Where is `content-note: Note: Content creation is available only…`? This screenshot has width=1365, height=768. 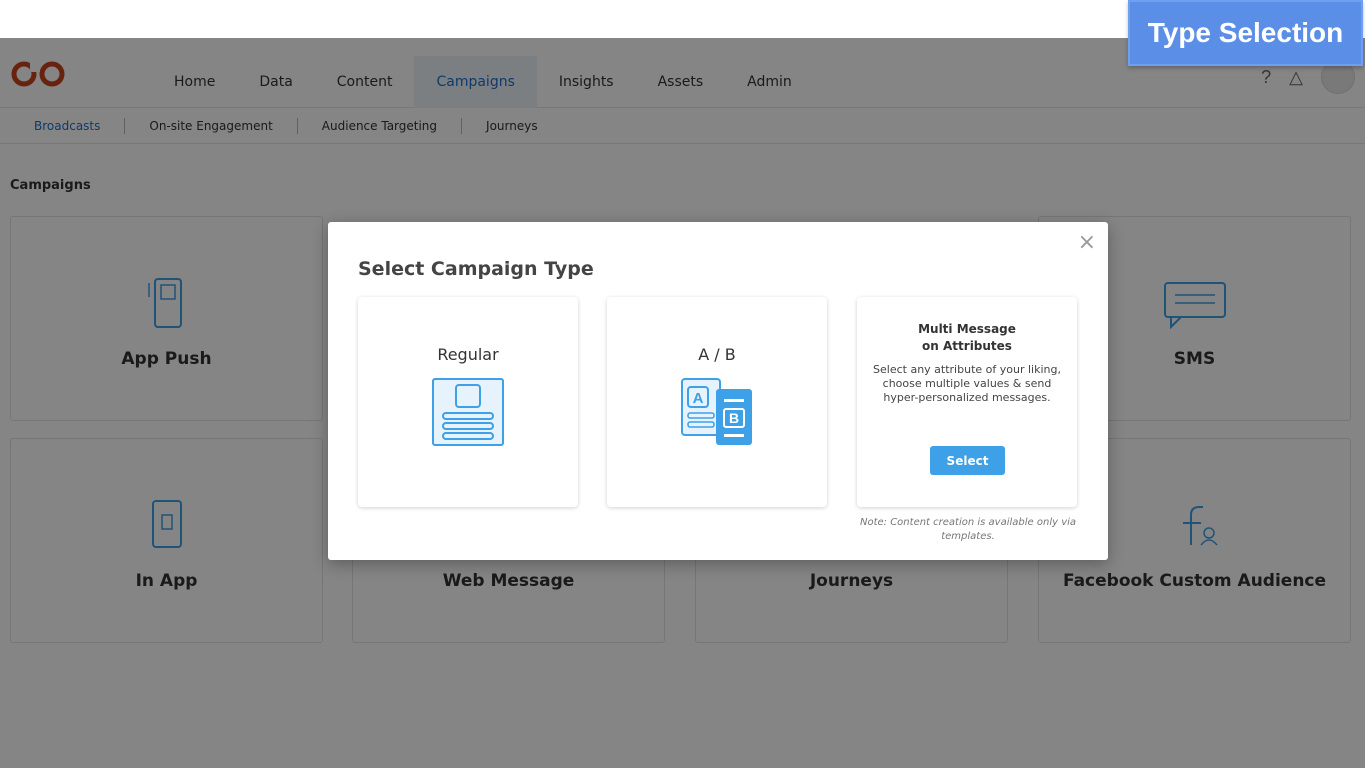
content-note: Note: Content creation is available only… is located at coordinates (968, 529).